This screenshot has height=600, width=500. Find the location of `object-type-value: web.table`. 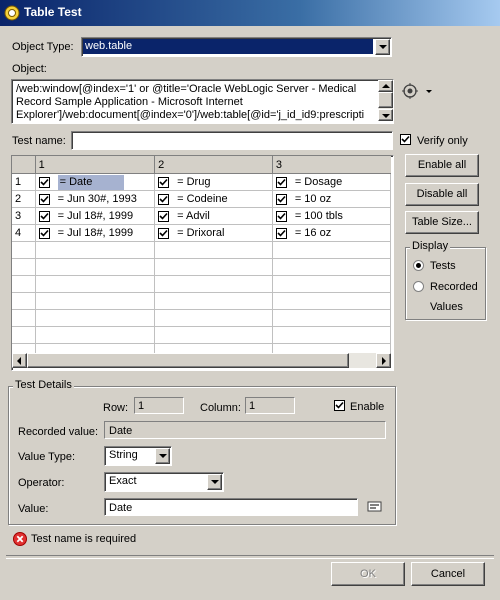

object-type-value: web.table is located at coordinates (228, 46).